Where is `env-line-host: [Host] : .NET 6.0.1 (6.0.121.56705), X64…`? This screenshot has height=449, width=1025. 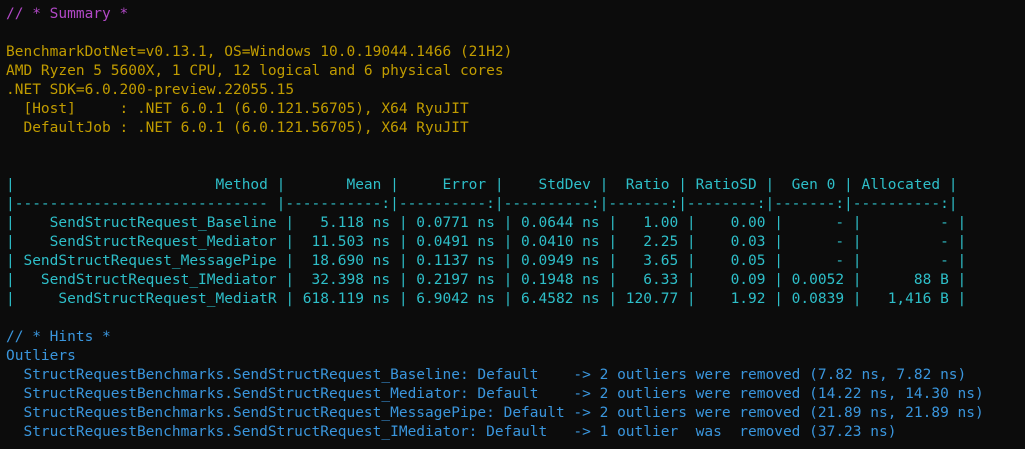 env-line-host: [Host] : .NET 6.0.1 (6.0.121.56705), X64… is located at coordinates (237, 109).